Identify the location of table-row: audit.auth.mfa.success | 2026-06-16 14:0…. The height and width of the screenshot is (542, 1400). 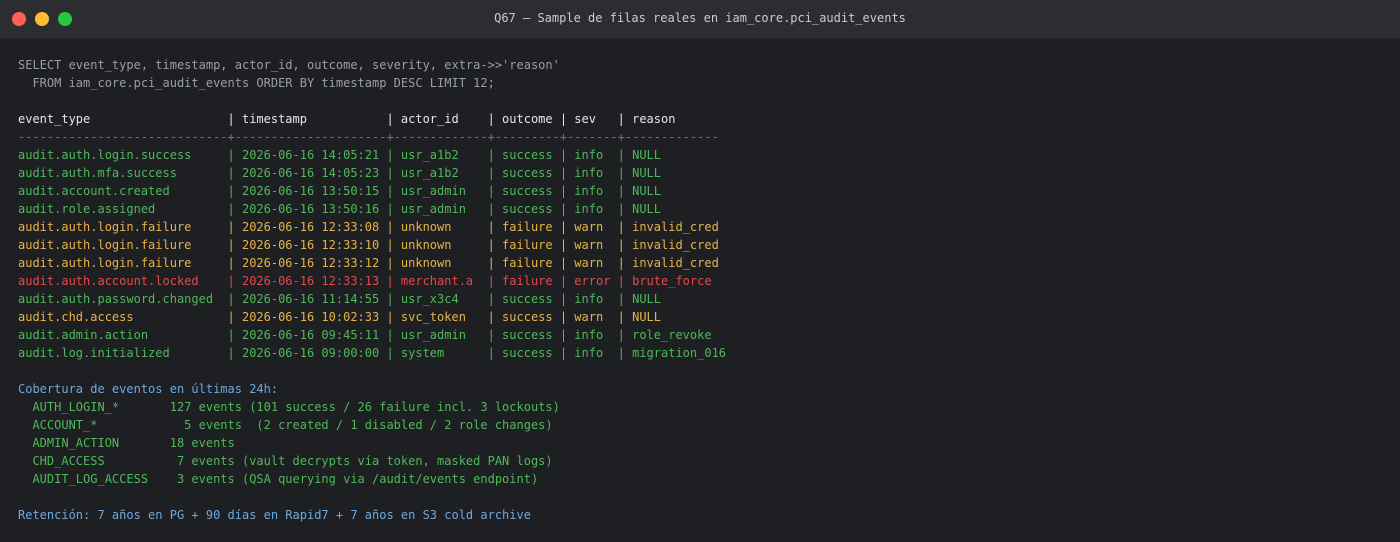
(339, 173).